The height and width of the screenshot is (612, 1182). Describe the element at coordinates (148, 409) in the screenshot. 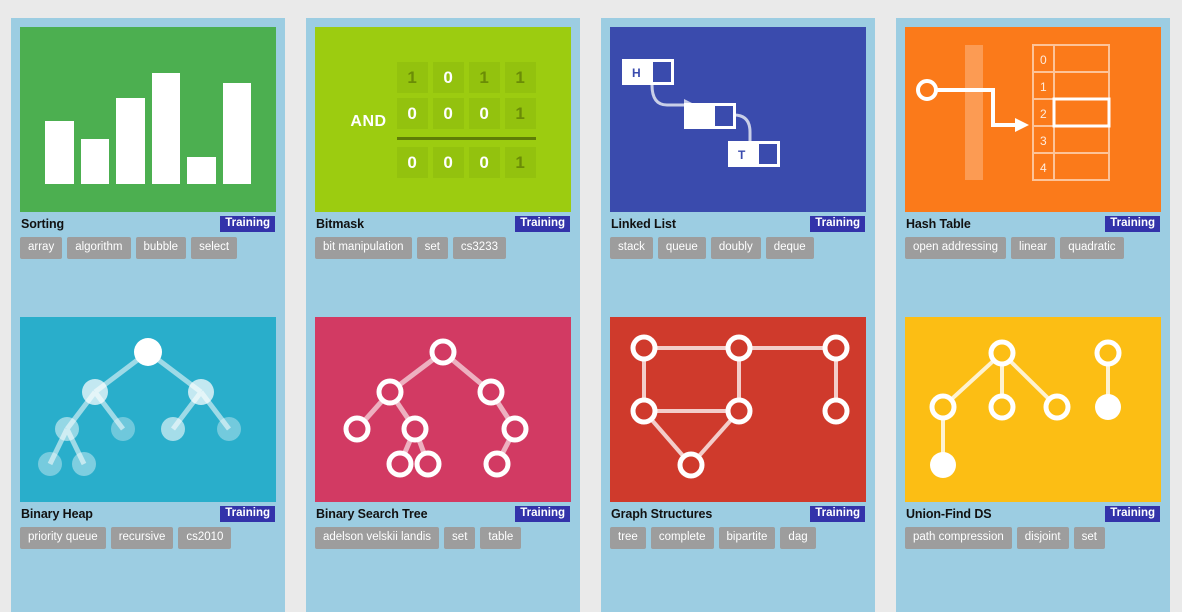

I see `card-art-binary-heap` at that location.